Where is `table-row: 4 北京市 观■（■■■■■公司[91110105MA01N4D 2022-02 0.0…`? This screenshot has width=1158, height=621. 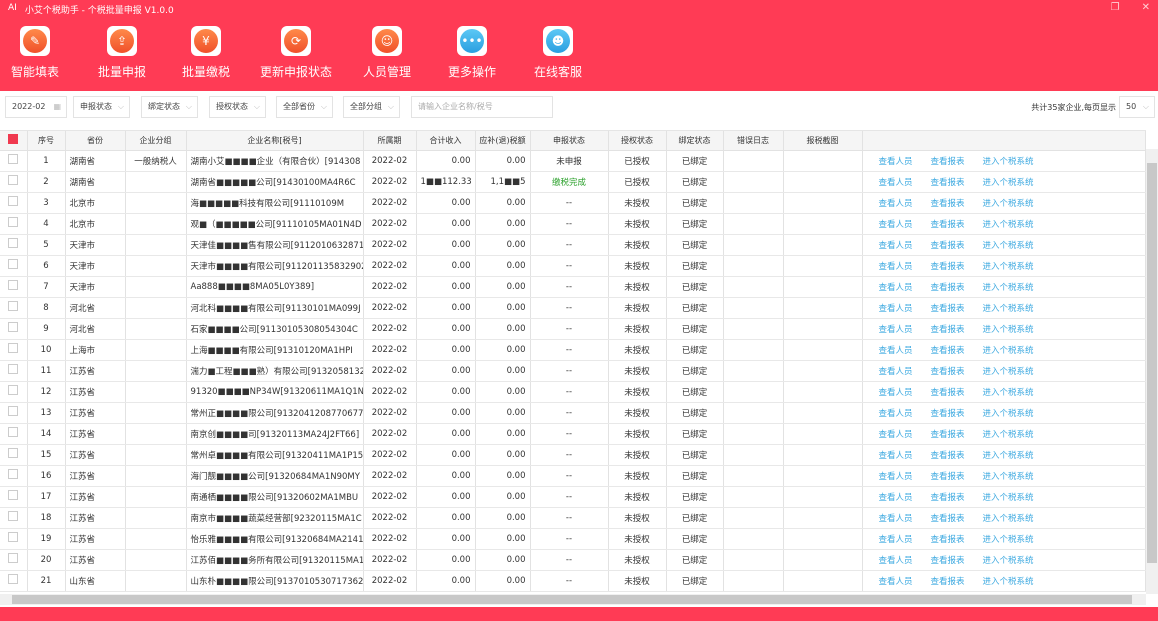
table-row: 4 北京市 观■（■■■■■公司[91110105MA01N4D 2022-02 0.0… is located at coordinates (573, 224).